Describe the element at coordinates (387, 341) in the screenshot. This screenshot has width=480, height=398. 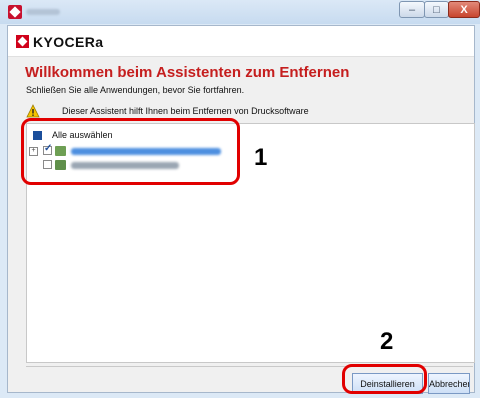
I see `step-2-label: 2` at that location.